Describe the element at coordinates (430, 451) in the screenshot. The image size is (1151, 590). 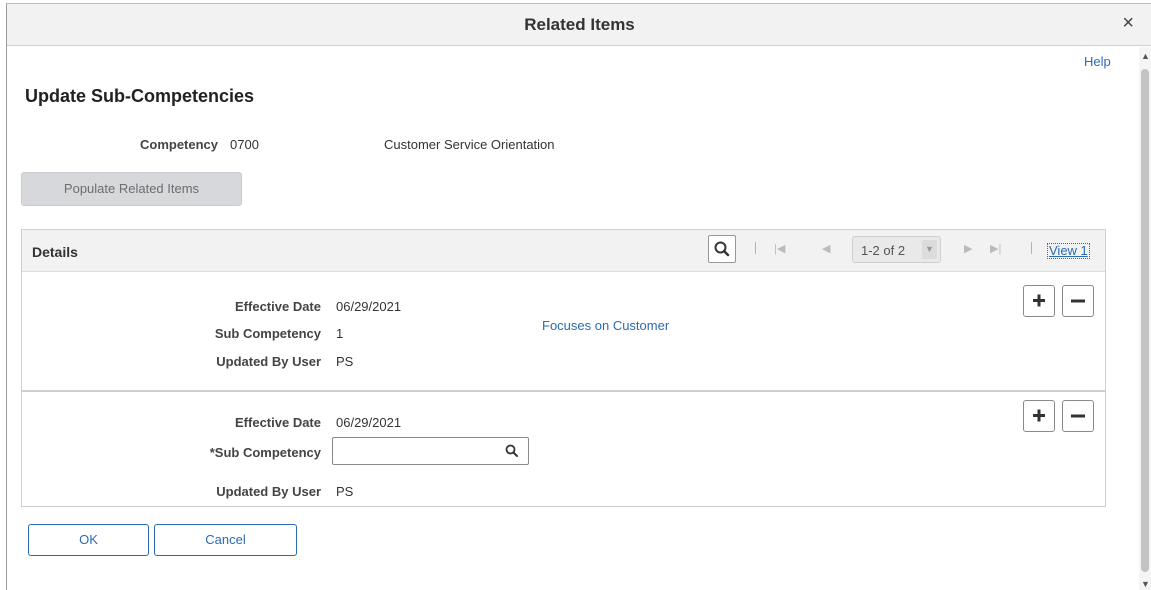
I see `sub-competency-input` at that location.